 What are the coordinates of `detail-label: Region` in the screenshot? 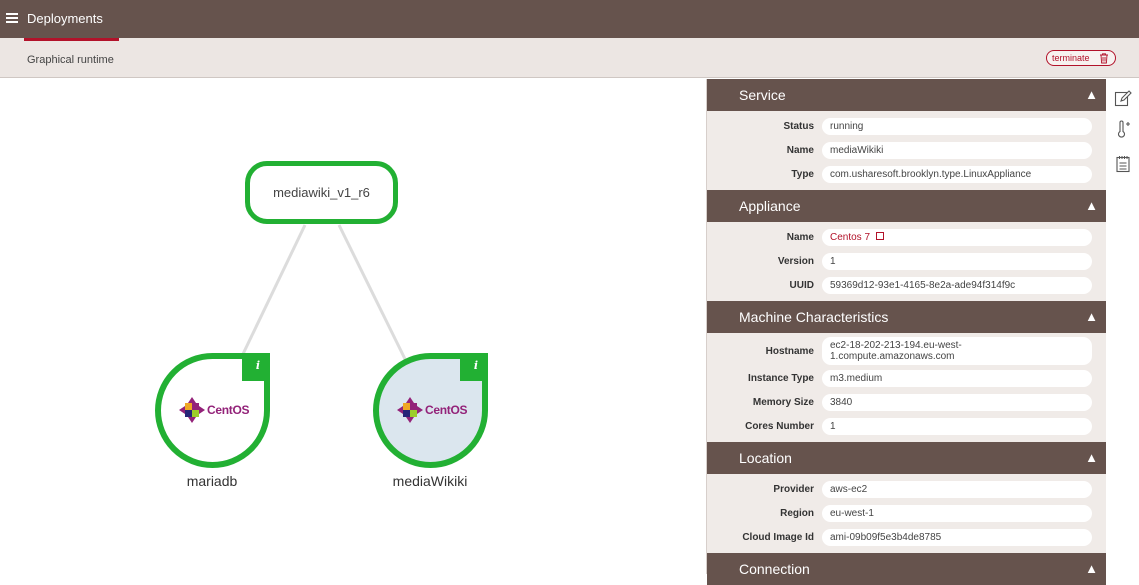 It's located at (797, 513).